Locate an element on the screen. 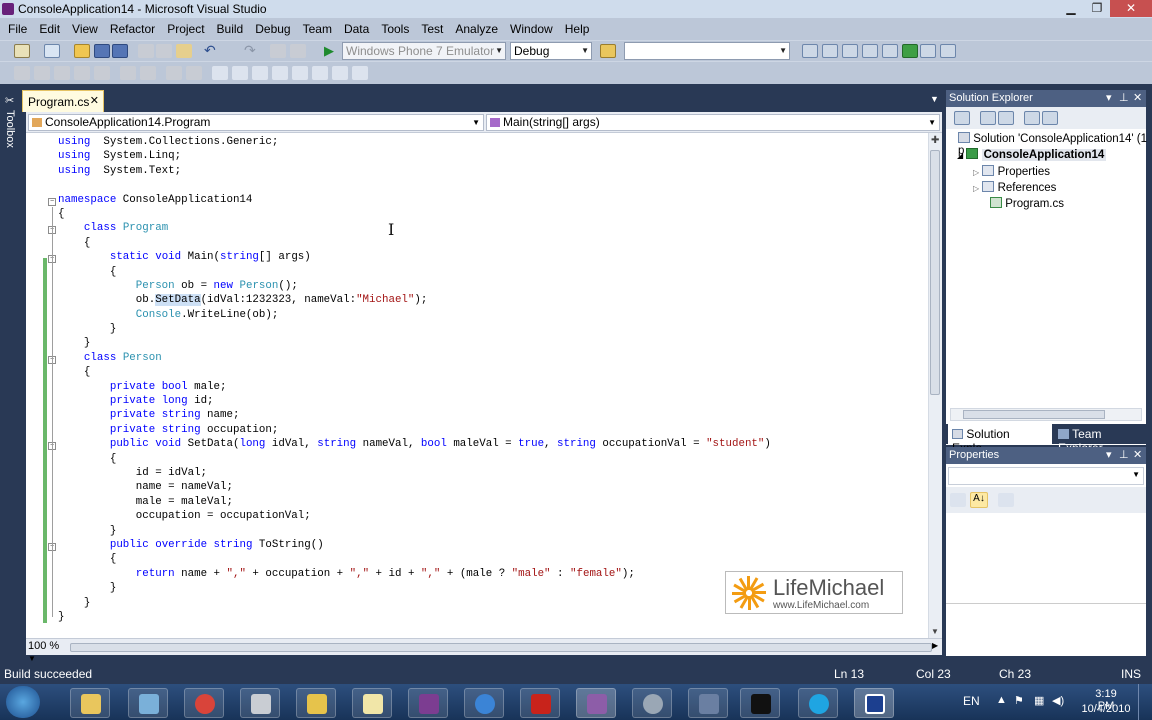 Image resolution: width=1152 pixels, height=720 pixels. tree-project: ◢ ConsoleApplication14 is located at coordinates (1032, 154).